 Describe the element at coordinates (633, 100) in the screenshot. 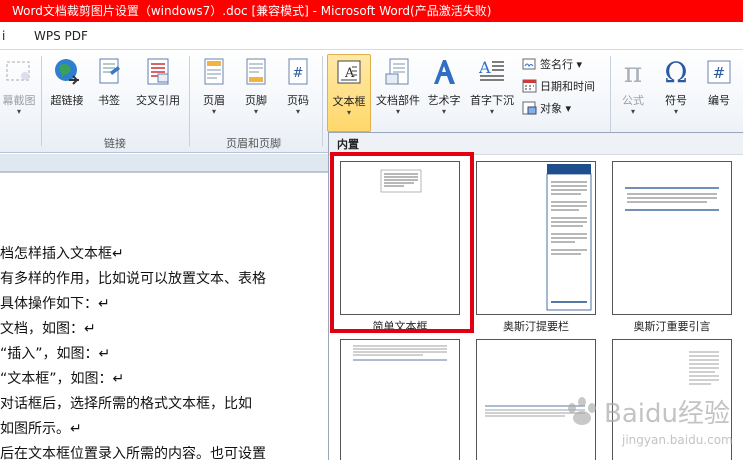

I see `equation-label: 公式` at that location.